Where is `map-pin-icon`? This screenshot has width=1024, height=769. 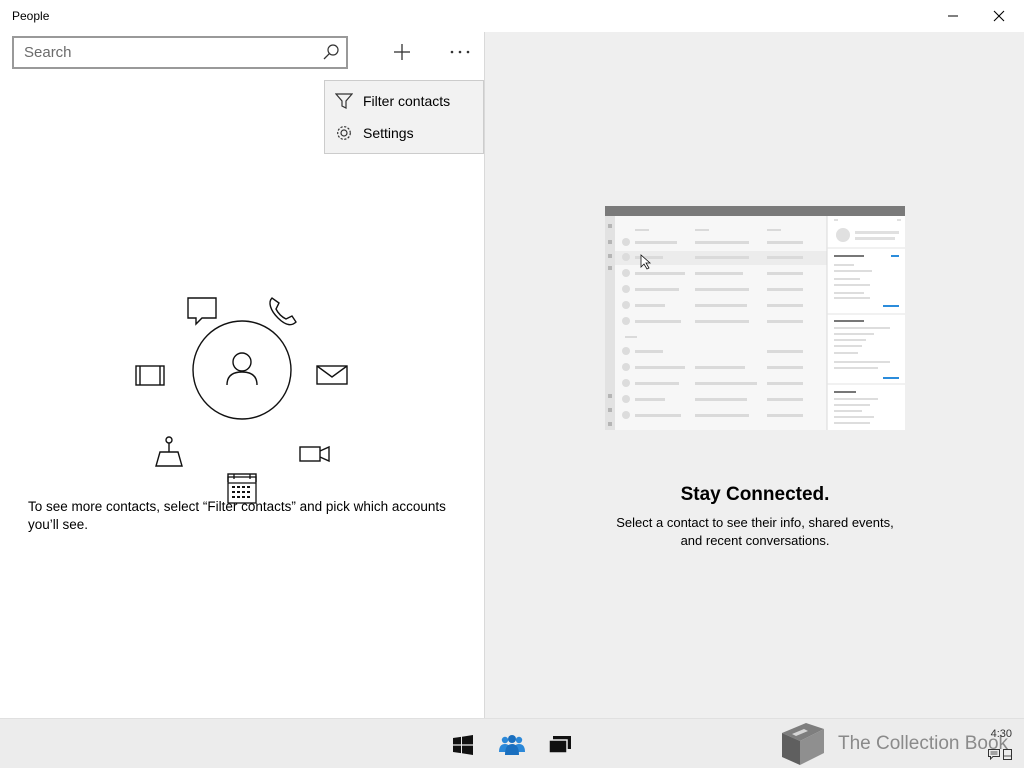 map-pin-icon is located at coordinates (169, 451).